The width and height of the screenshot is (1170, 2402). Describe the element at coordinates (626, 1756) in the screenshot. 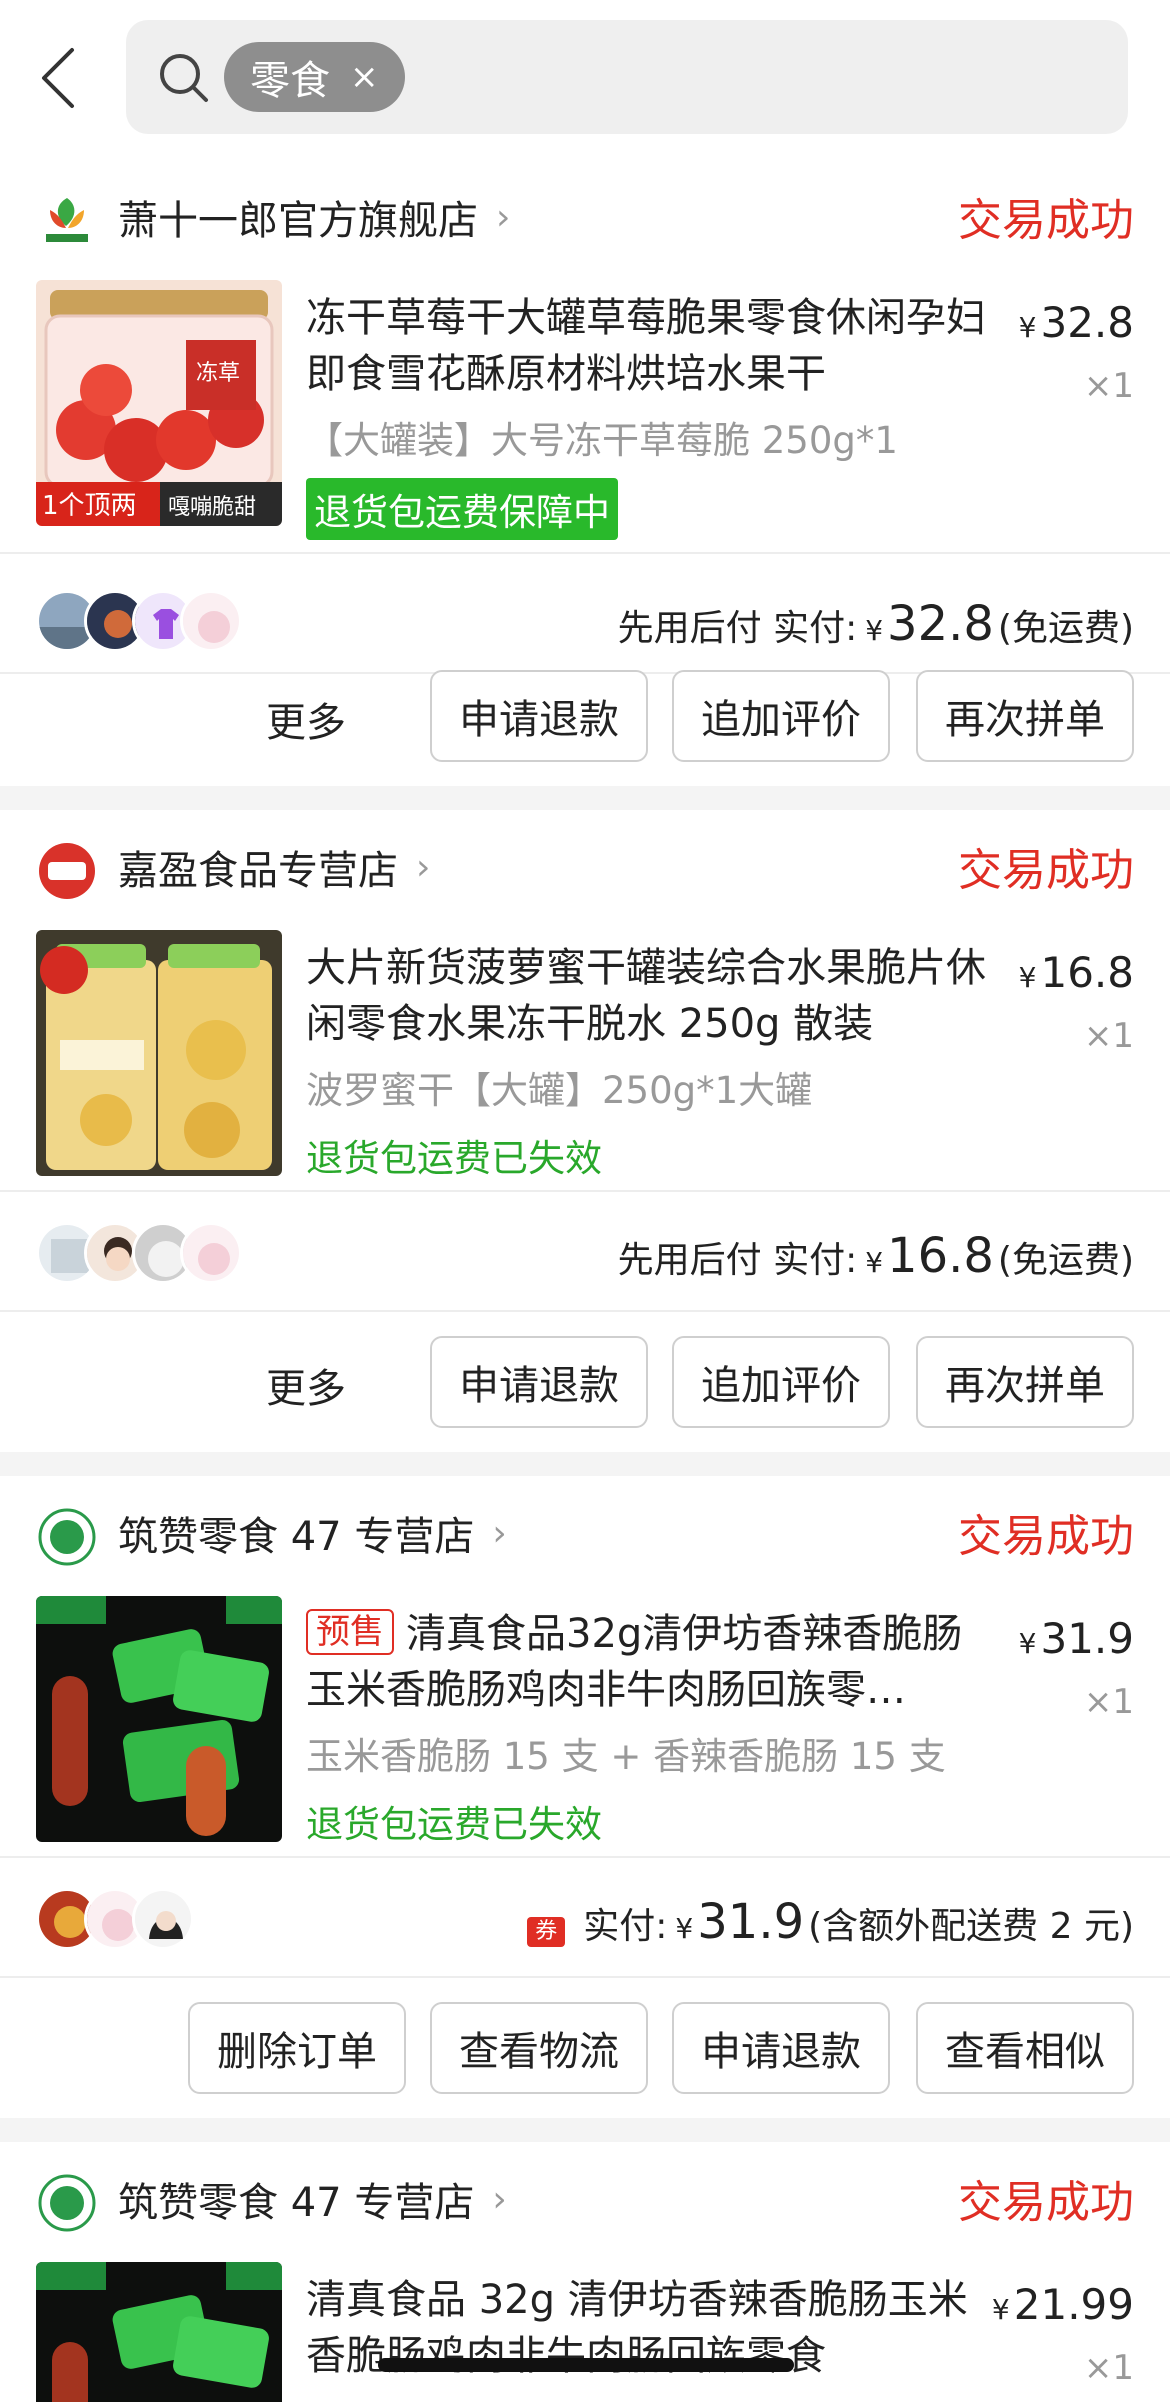

I see `product-spec: 玉米香脆肠 15 支 + 香辣香脆肠 15 支` at that location.